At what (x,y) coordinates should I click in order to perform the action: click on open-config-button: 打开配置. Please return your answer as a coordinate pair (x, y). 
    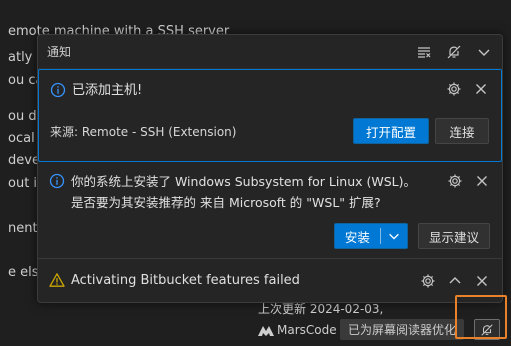
    Looking at the image, I should click on (391, 131).